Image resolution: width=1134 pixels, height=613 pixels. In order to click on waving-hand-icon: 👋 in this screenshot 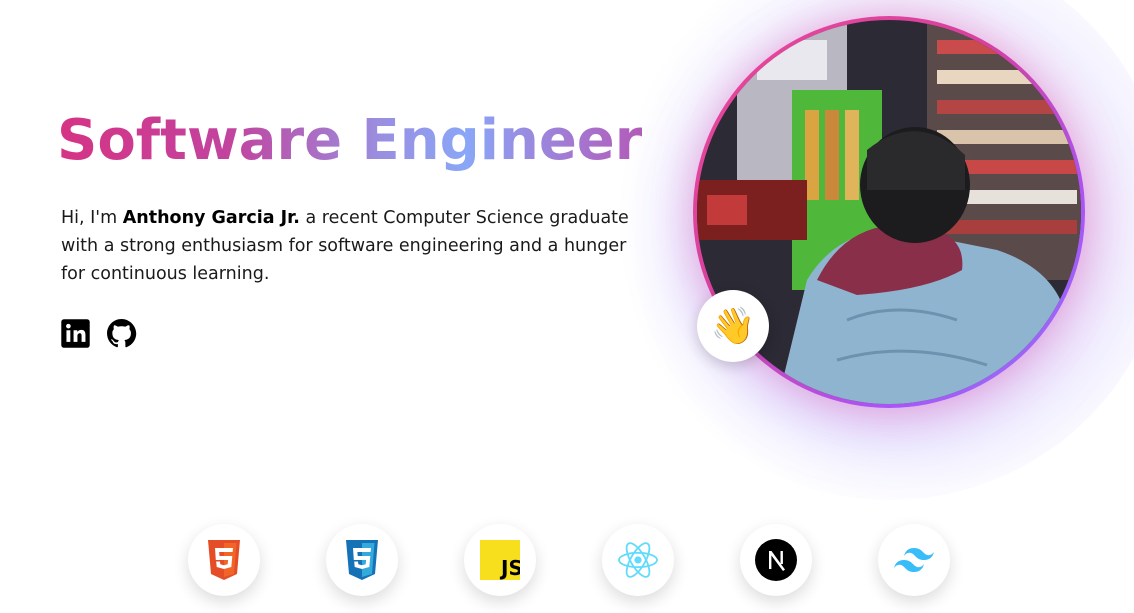, I will do `click(733, 326)`.